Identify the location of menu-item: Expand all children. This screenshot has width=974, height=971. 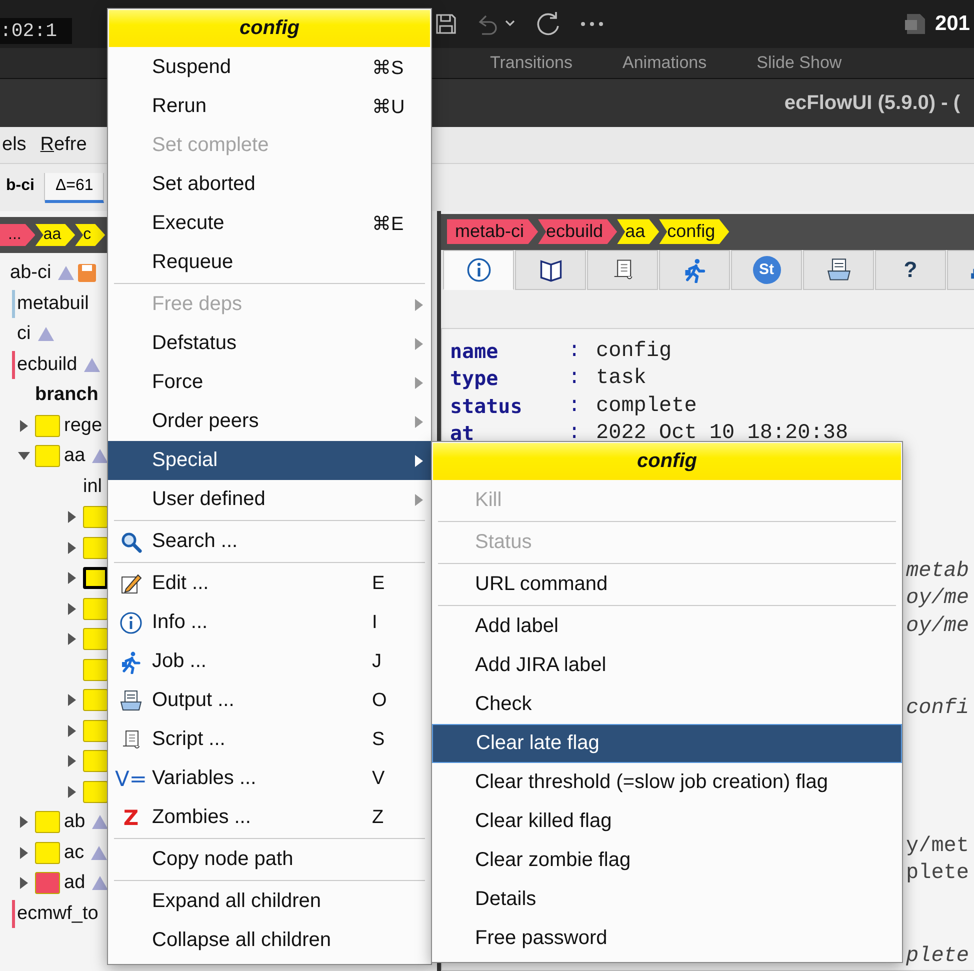
(269, 901).